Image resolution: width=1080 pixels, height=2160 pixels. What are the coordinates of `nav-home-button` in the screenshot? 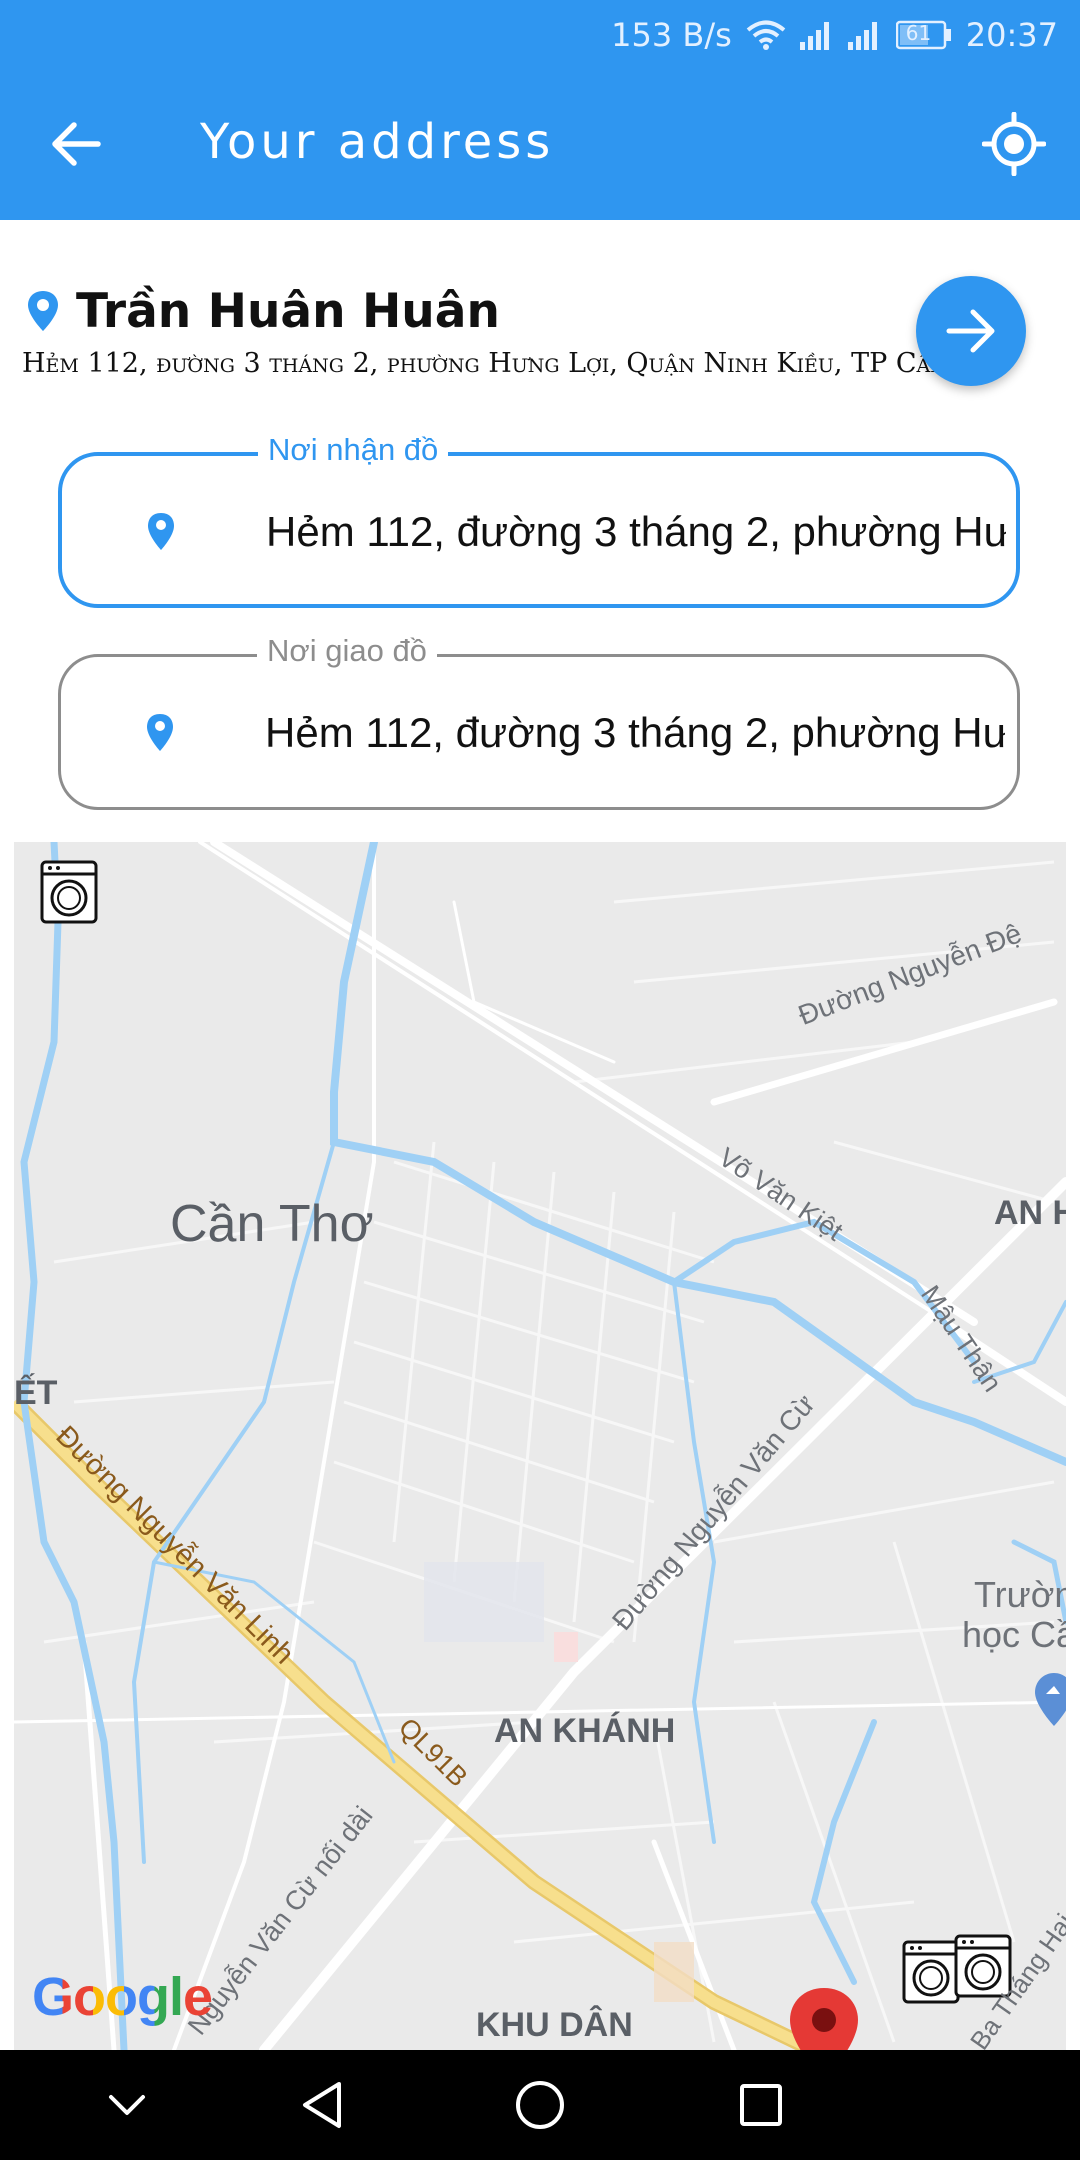 It's located at (540, 2105).